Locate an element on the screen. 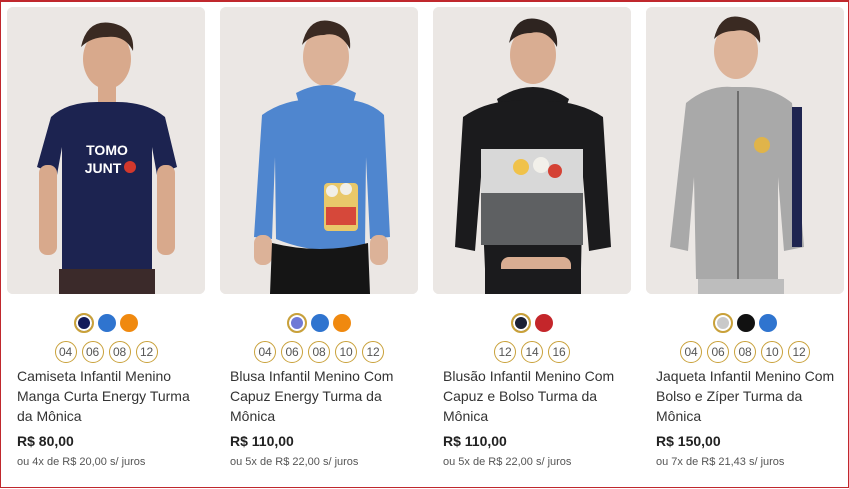  size-option: 16 is located at coordinates (559, 352).